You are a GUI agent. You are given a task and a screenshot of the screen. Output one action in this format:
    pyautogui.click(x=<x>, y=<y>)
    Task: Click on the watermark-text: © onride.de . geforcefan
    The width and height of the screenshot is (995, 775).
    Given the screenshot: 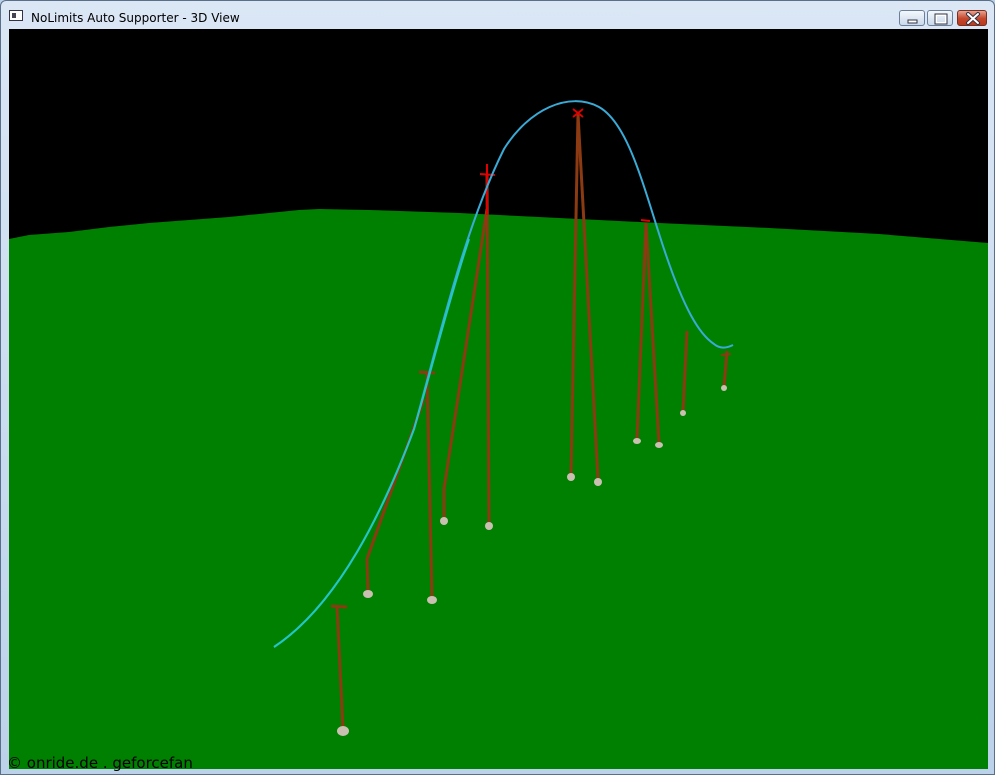 What is the action you would take?
    pyautogui.click(x=100, y=763)
    